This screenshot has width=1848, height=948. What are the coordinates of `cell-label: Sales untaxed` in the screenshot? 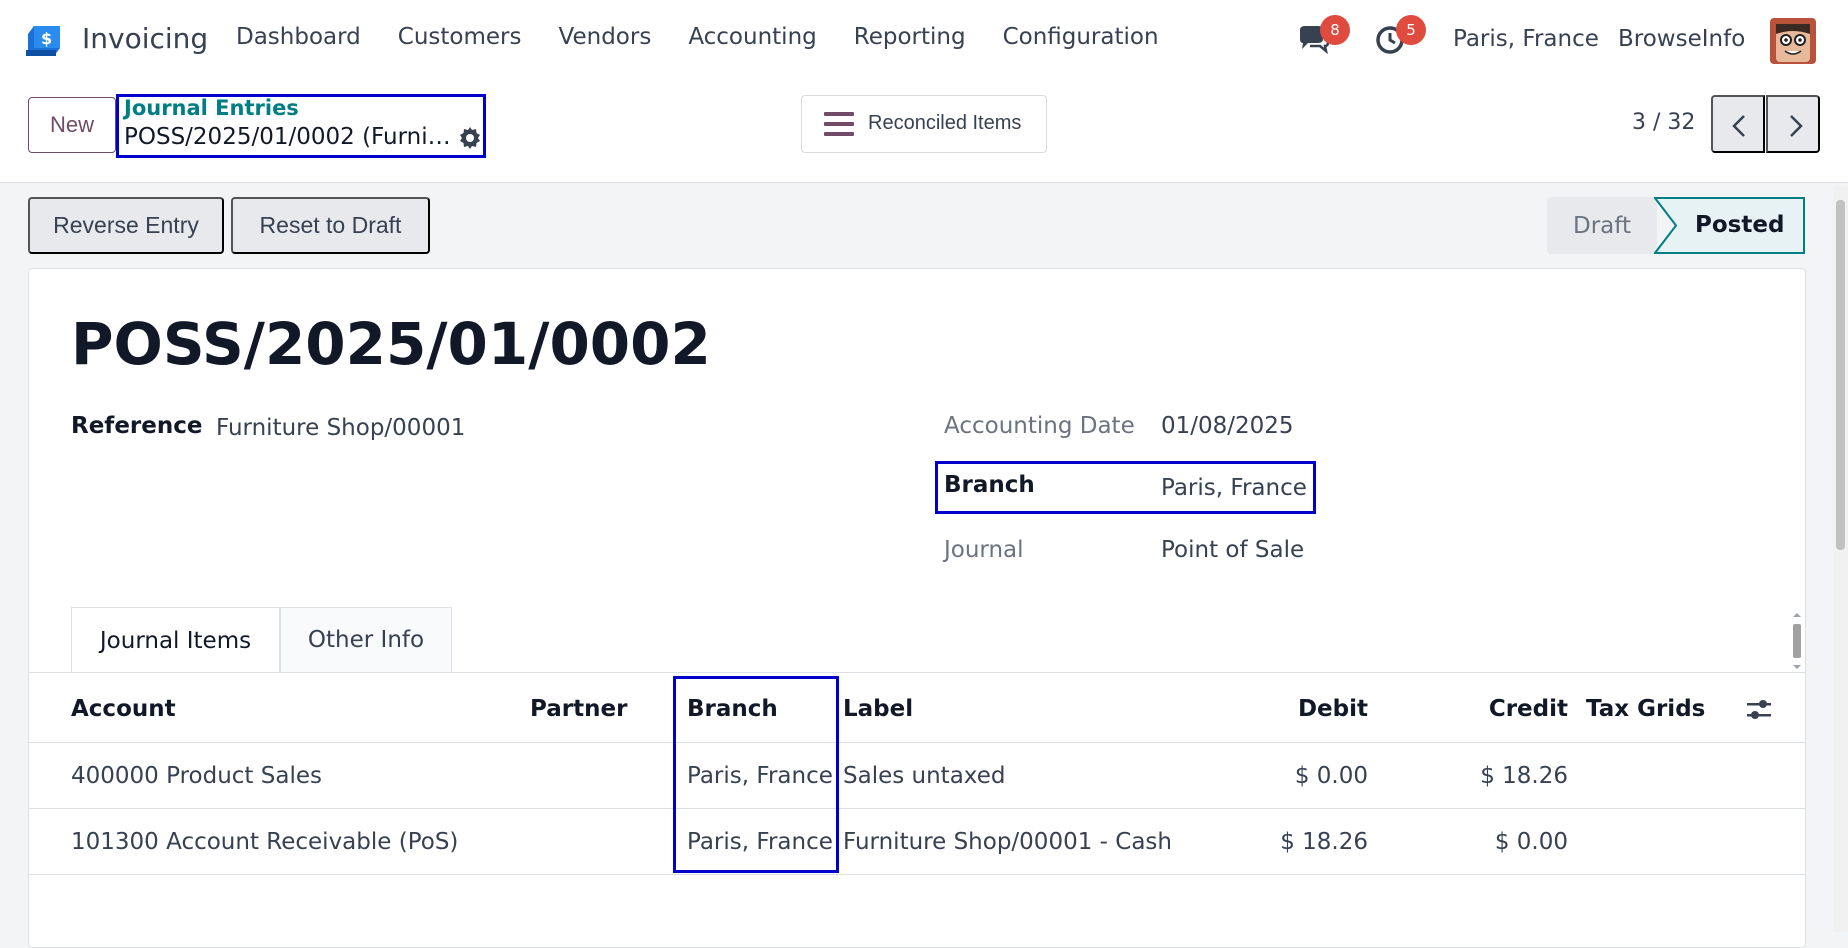 It's located at (924, 776).